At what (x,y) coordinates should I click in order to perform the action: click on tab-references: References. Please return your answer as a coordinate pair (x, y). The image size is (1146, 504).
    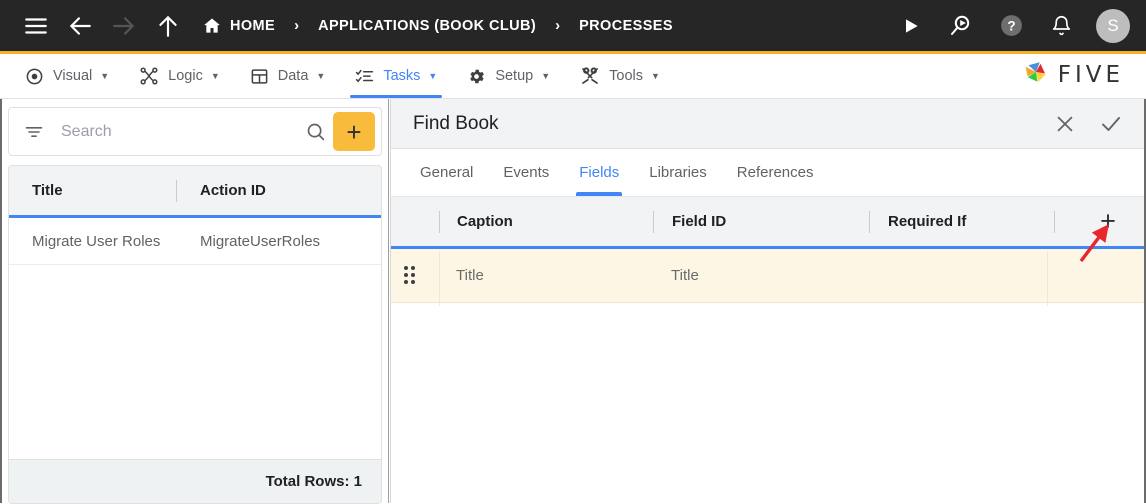
    Looking at the image, I should click on (775, 172).